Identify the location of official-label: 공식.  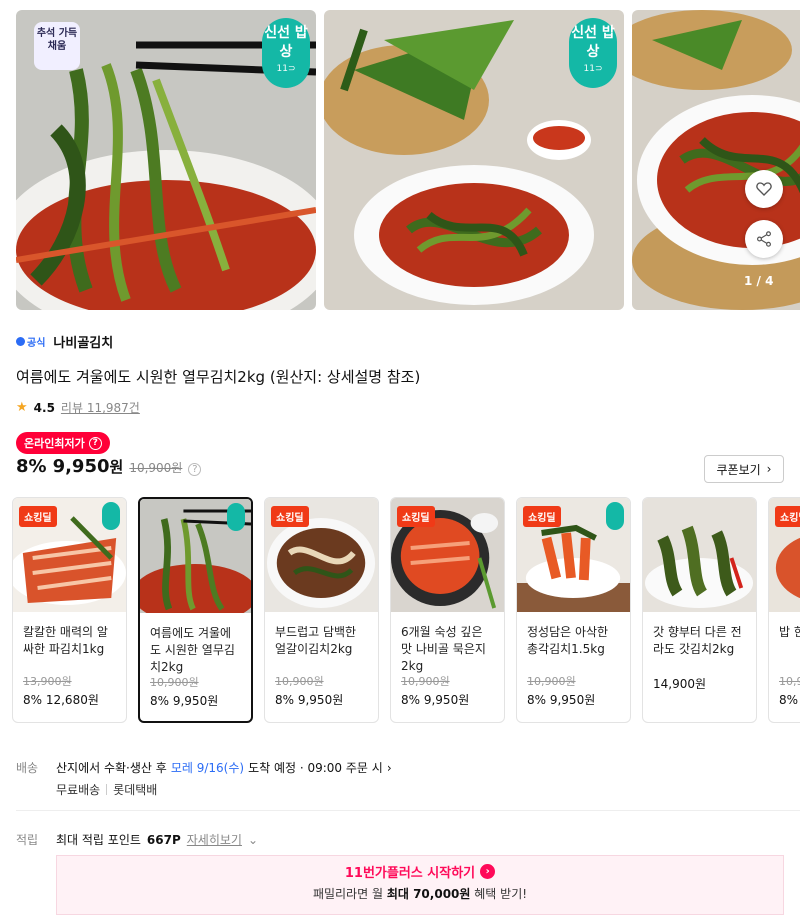
(36, 343).